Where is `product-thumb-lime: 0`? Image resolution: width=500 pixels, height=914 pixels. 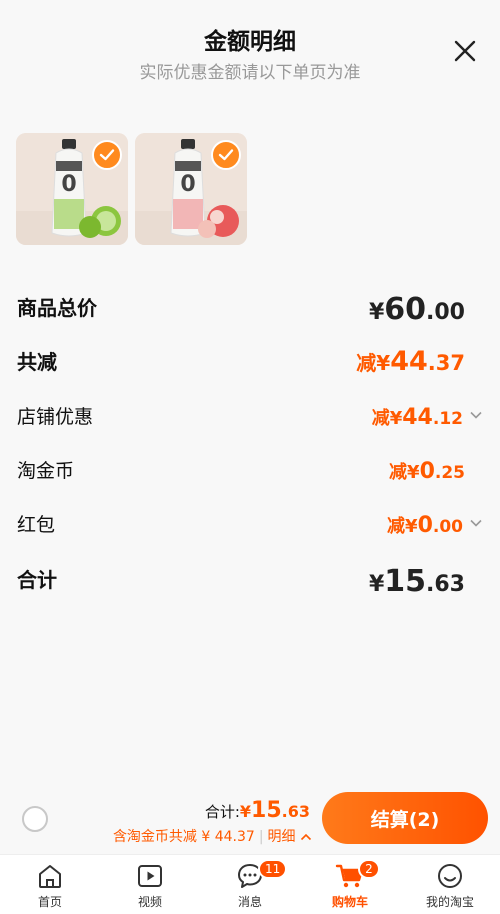 product-thumb-lime: 0 is located at coordinates (72, 189).